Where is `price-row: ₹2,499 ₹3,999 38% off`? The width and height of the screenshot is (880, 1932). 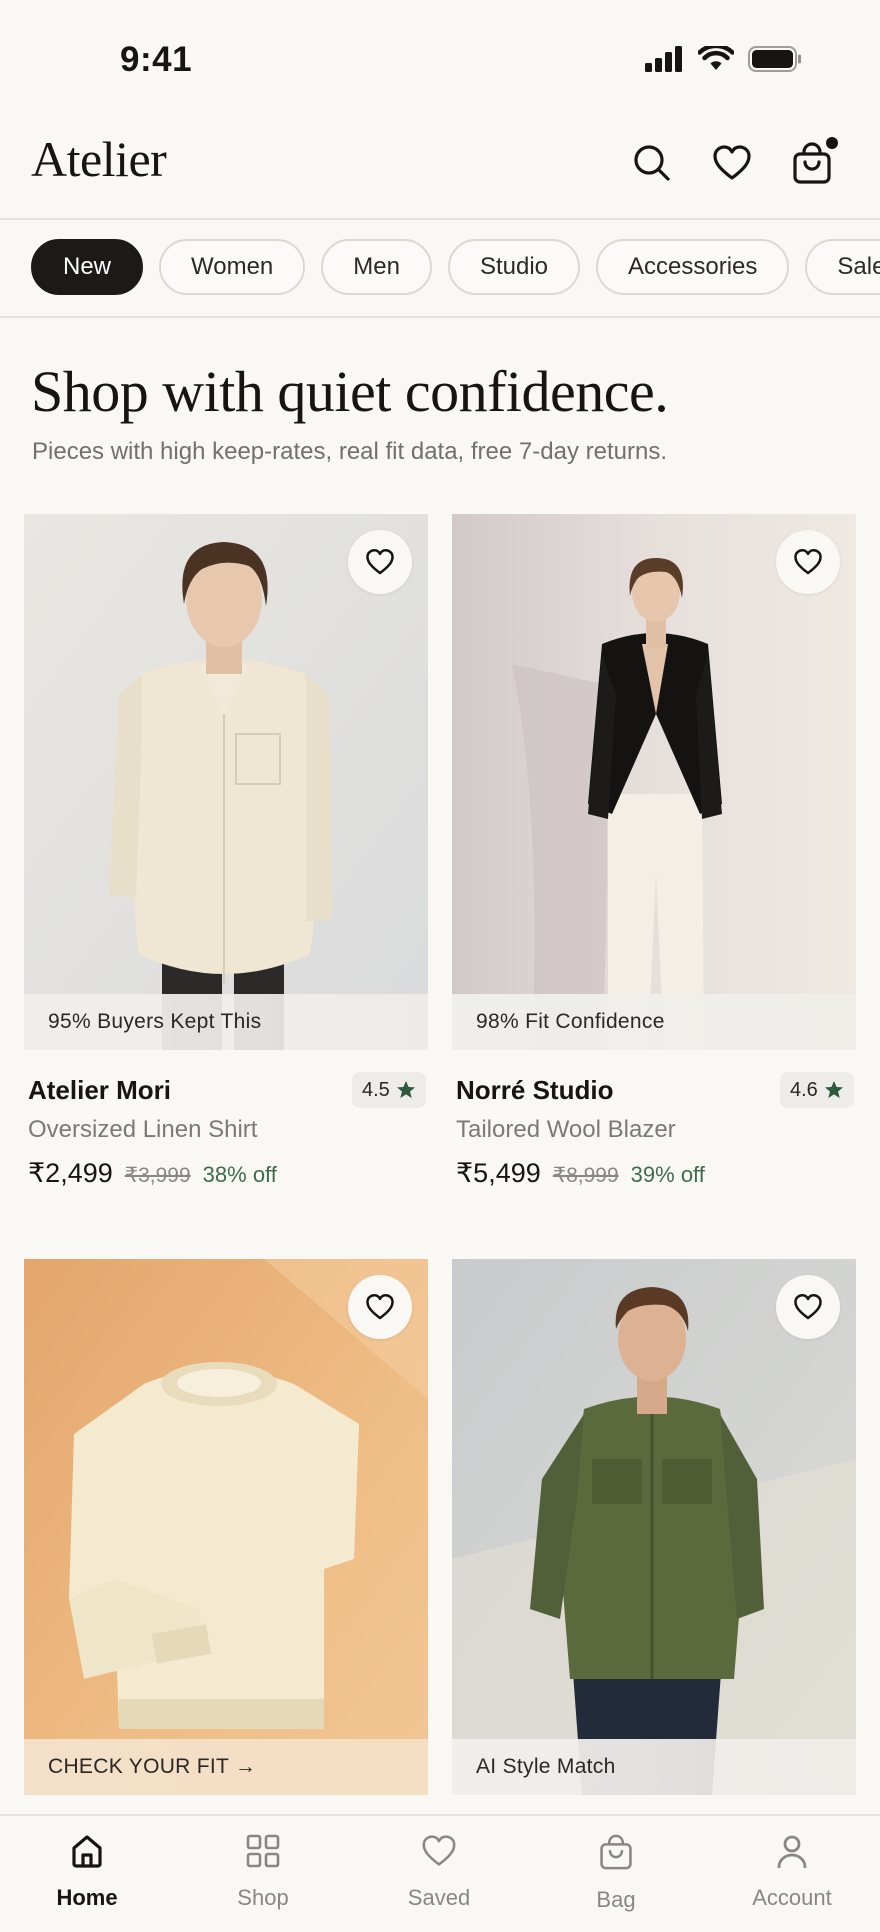
price-row: ₹2,499 ₹3,999 38% off is located at coordinates (152, 1173).